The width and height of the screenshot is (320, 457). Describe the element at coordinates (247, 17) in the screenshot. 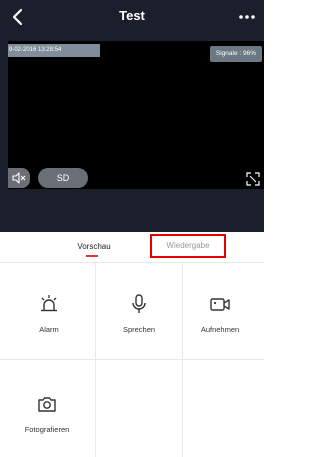

I see `more-options-icon` at that location.